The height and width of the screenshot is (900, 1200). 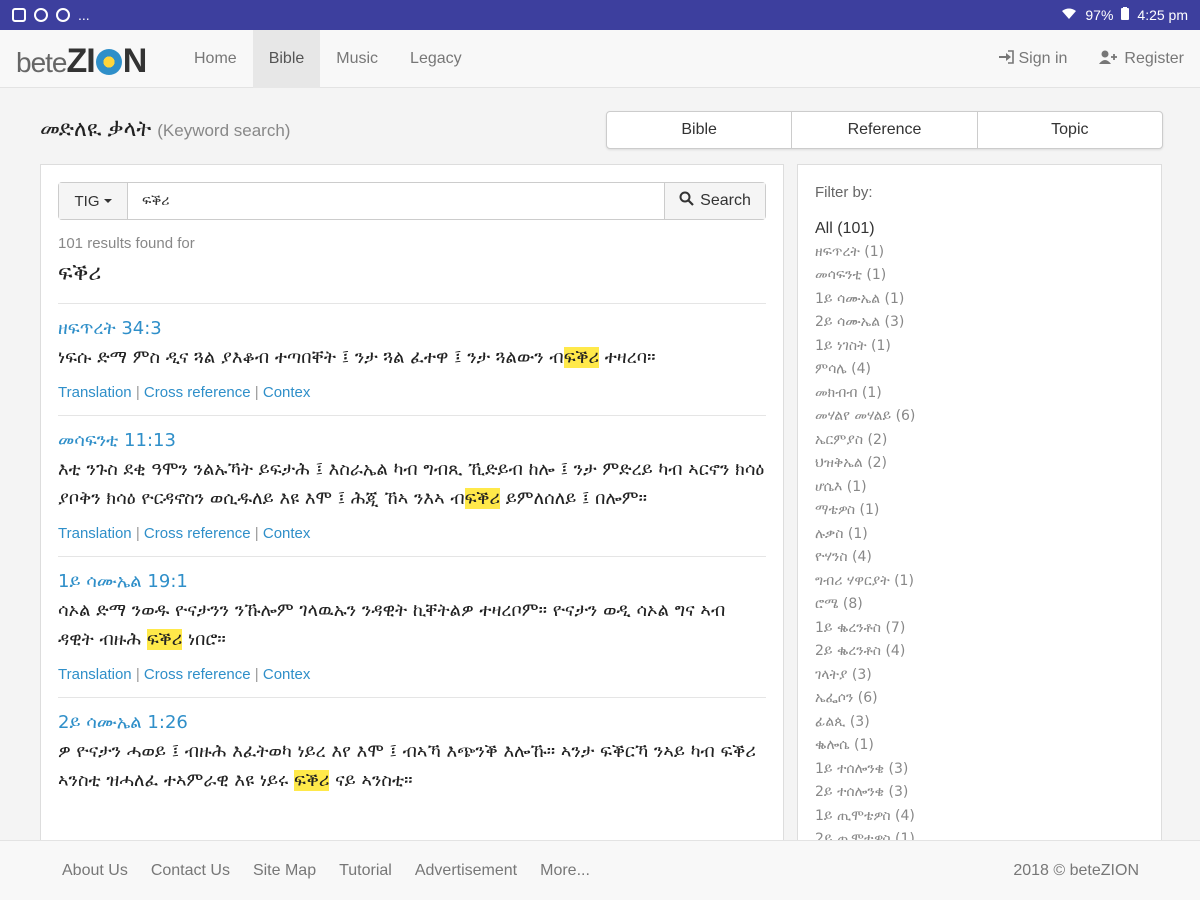 I want to click on results-term: ፍቕሪ, so click(x=80, y=273).